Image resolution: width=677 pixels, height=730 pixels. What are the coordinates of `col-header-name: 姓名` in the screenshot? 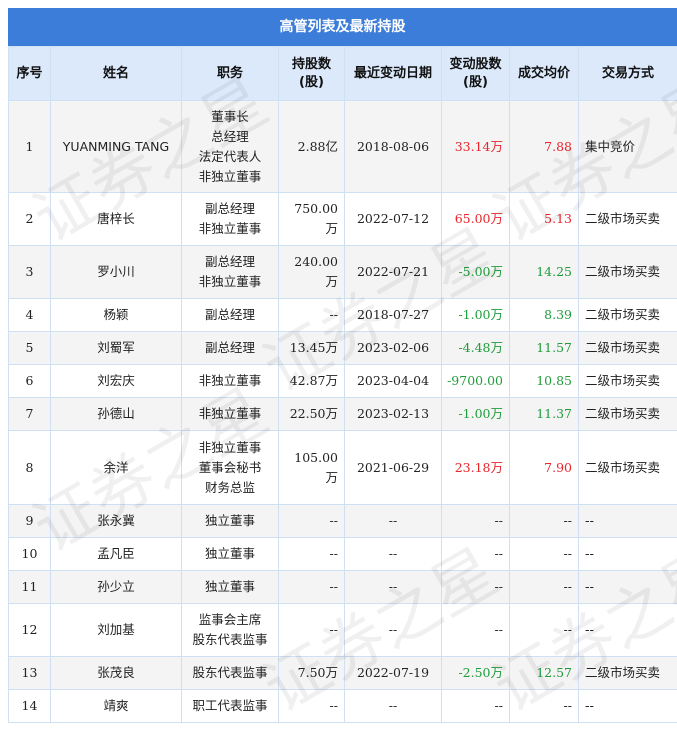 It's located at (116, 73).